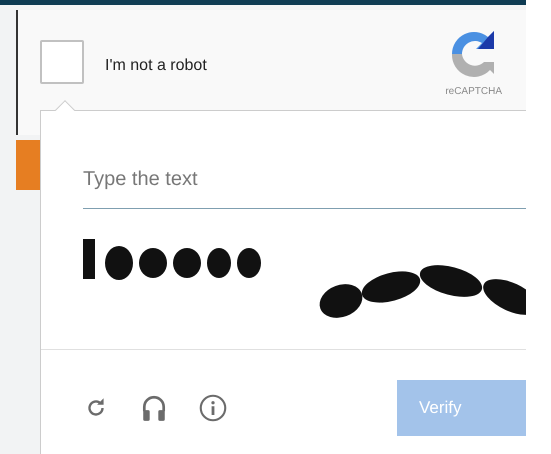  I want to click on brand-label: reCAPTCHA, so click(473, 92).